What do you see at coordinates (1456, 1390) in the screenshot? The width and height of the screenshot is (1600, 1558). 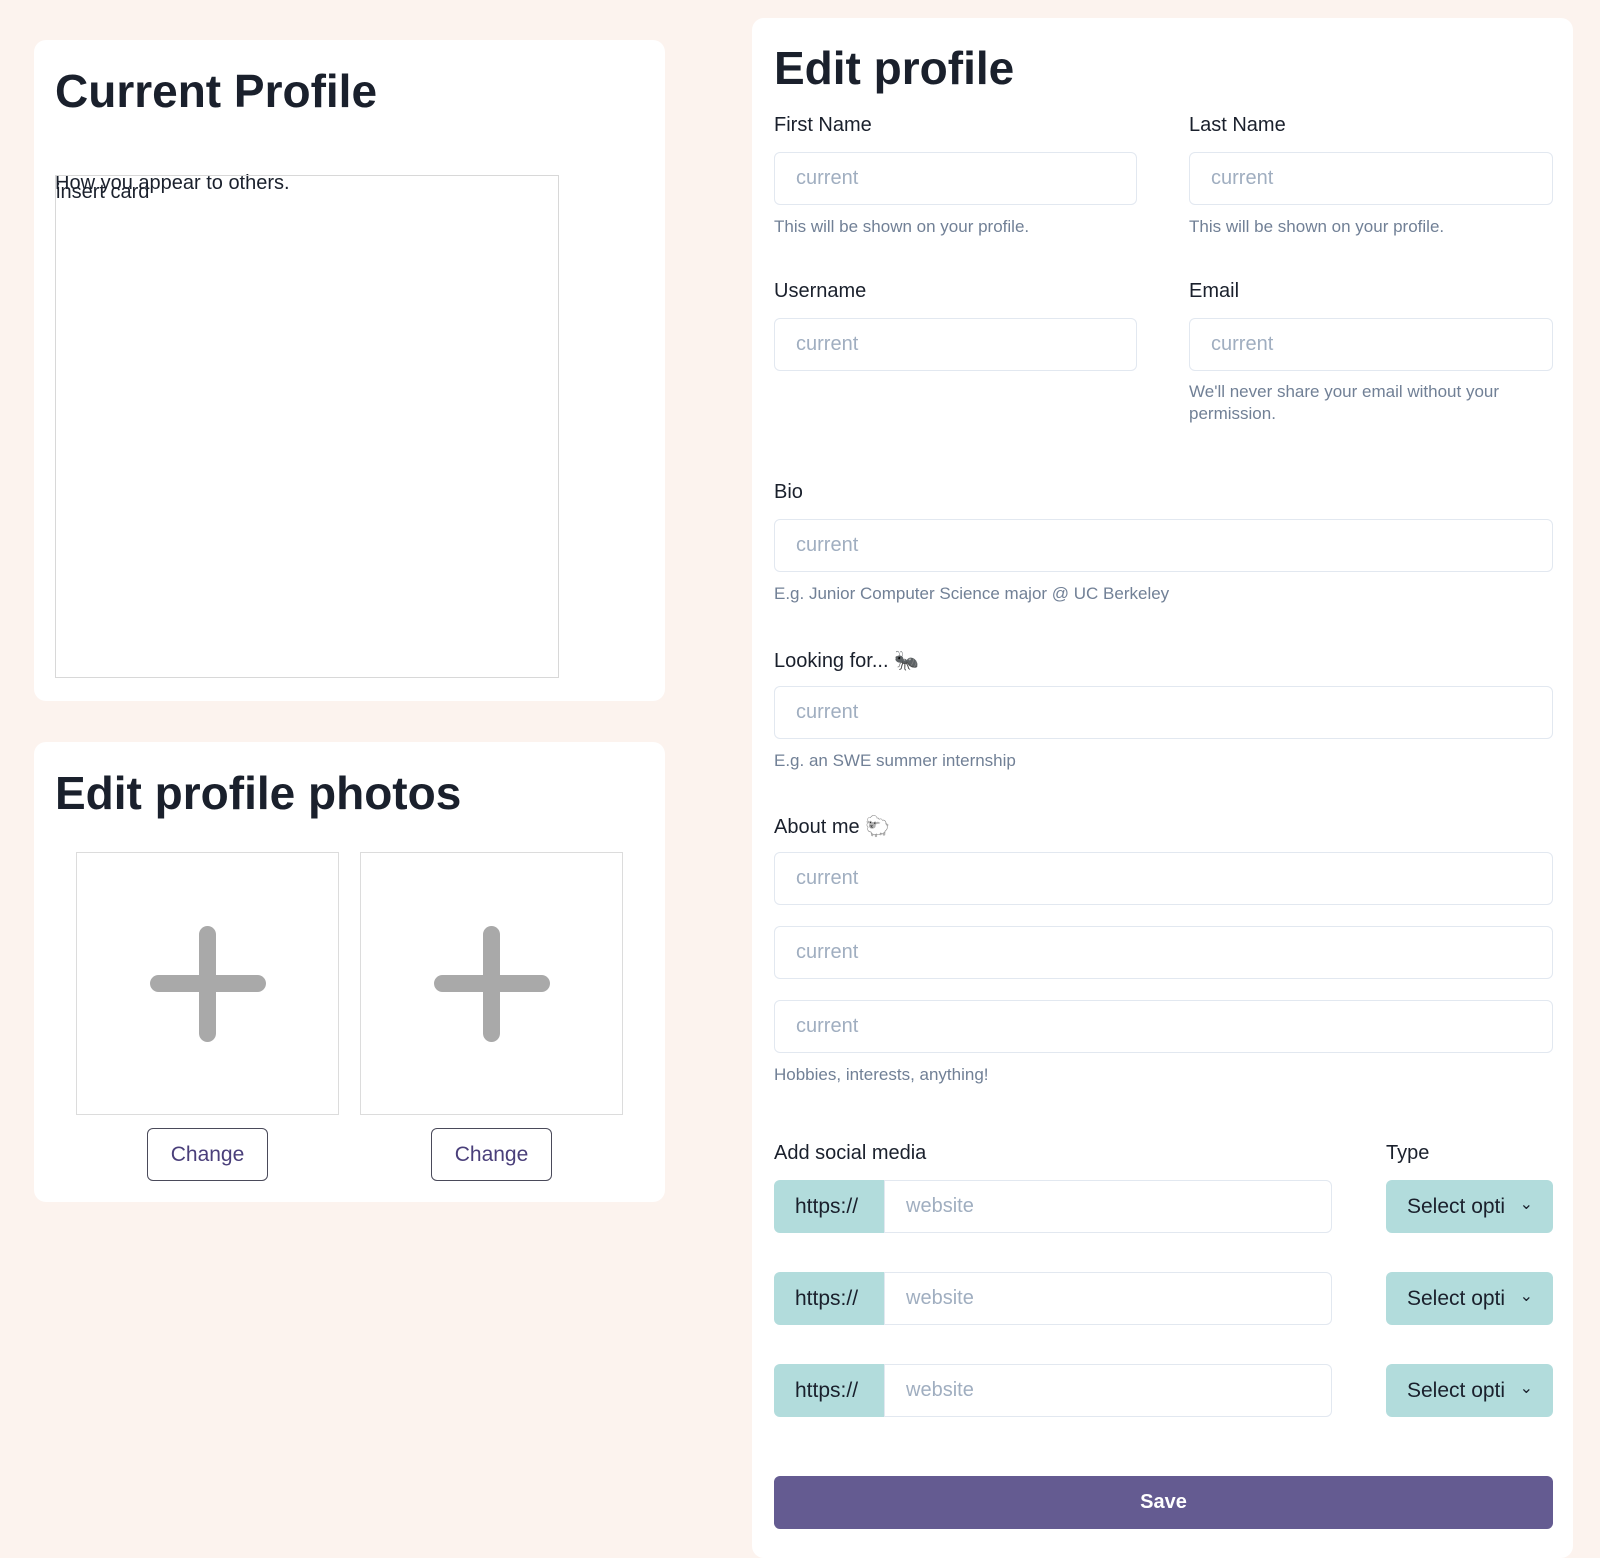 I see `social-type-select-3-value: Select opti` at bounding box center [1456, 1390].